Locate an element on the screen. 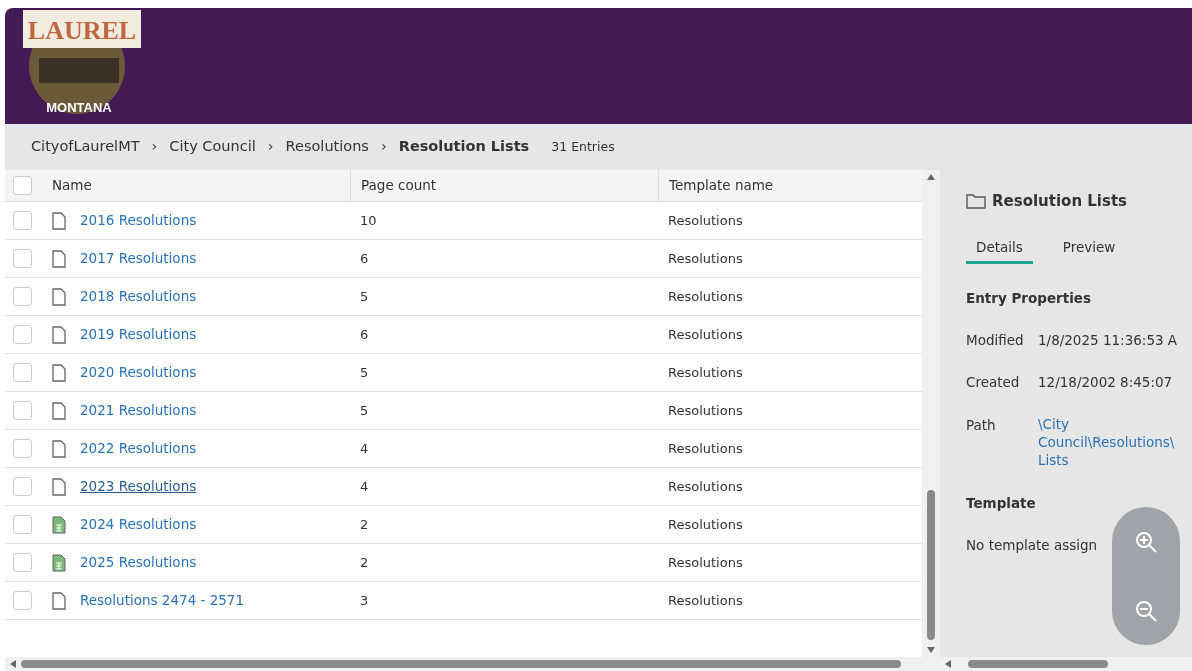  folder-icon is located at coordinates (976, 201).